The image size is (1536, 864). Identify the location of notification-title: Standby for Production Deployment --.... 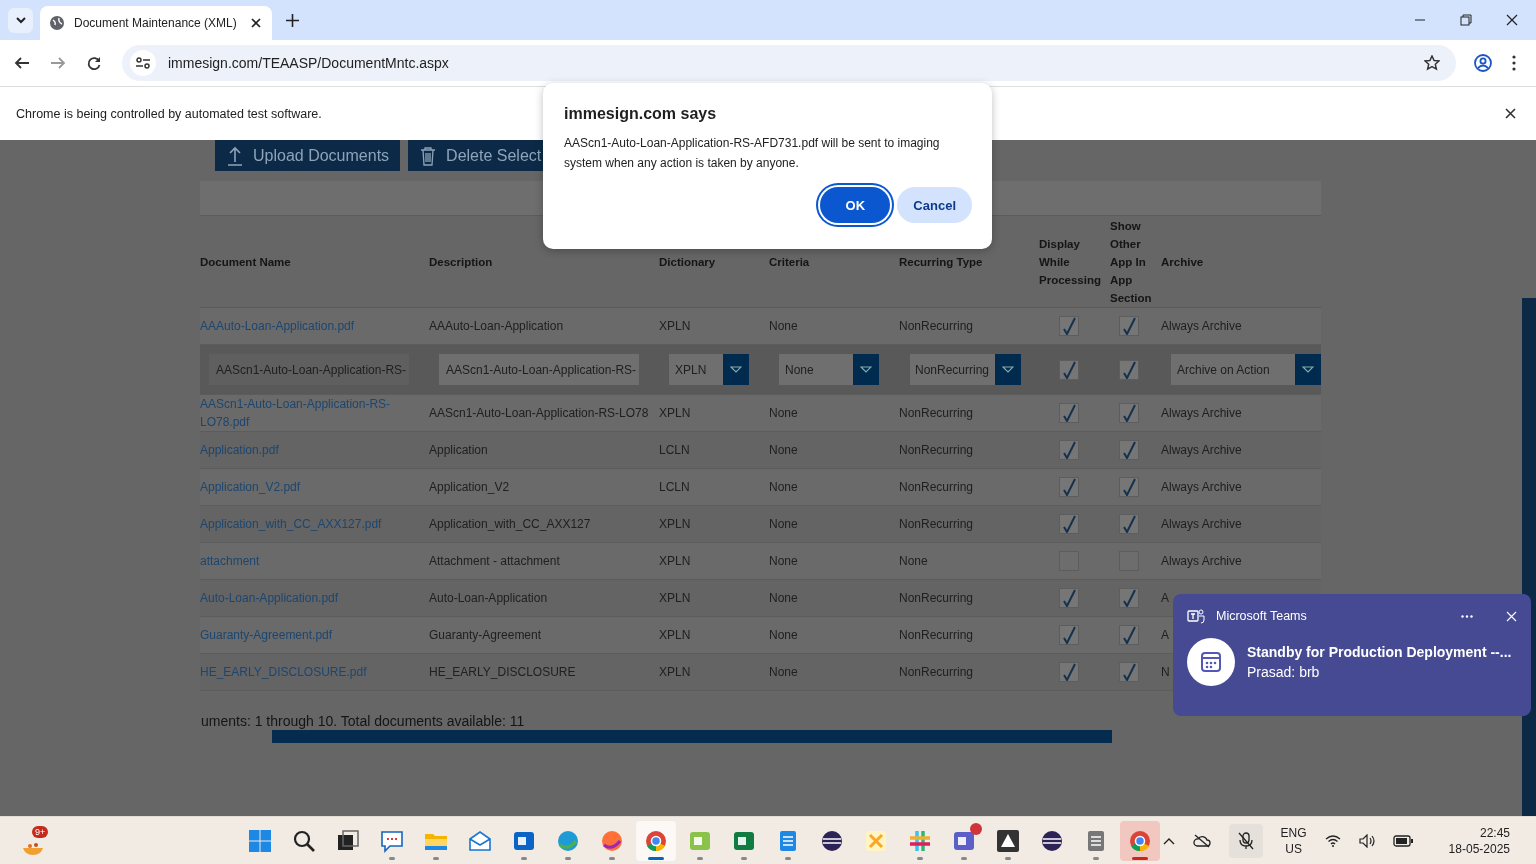
(1379, 652).